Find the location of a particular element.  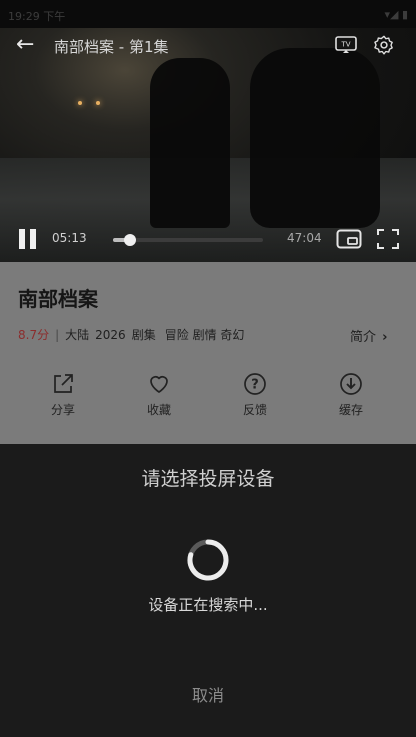

progress-knob is located at coordinates (129, 240).